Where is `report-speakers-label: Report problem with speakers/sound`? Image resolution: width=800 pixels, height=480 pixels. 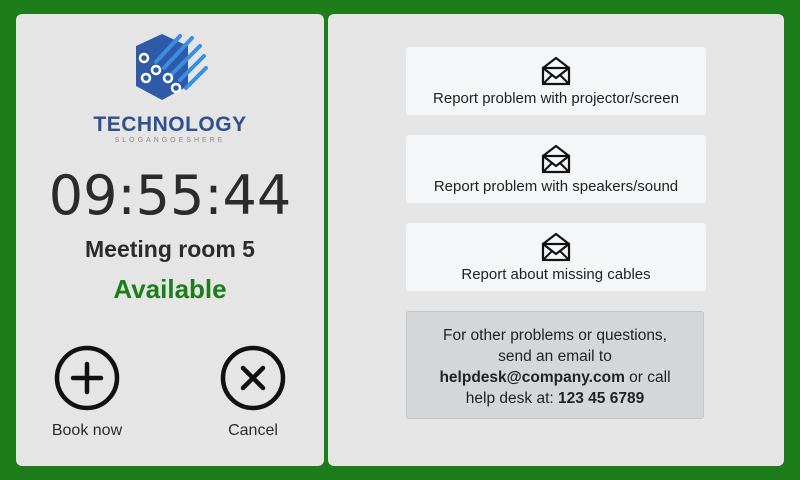
report-speakers-label: Report problem with speakers/sound is located at coordinates (556, 186).